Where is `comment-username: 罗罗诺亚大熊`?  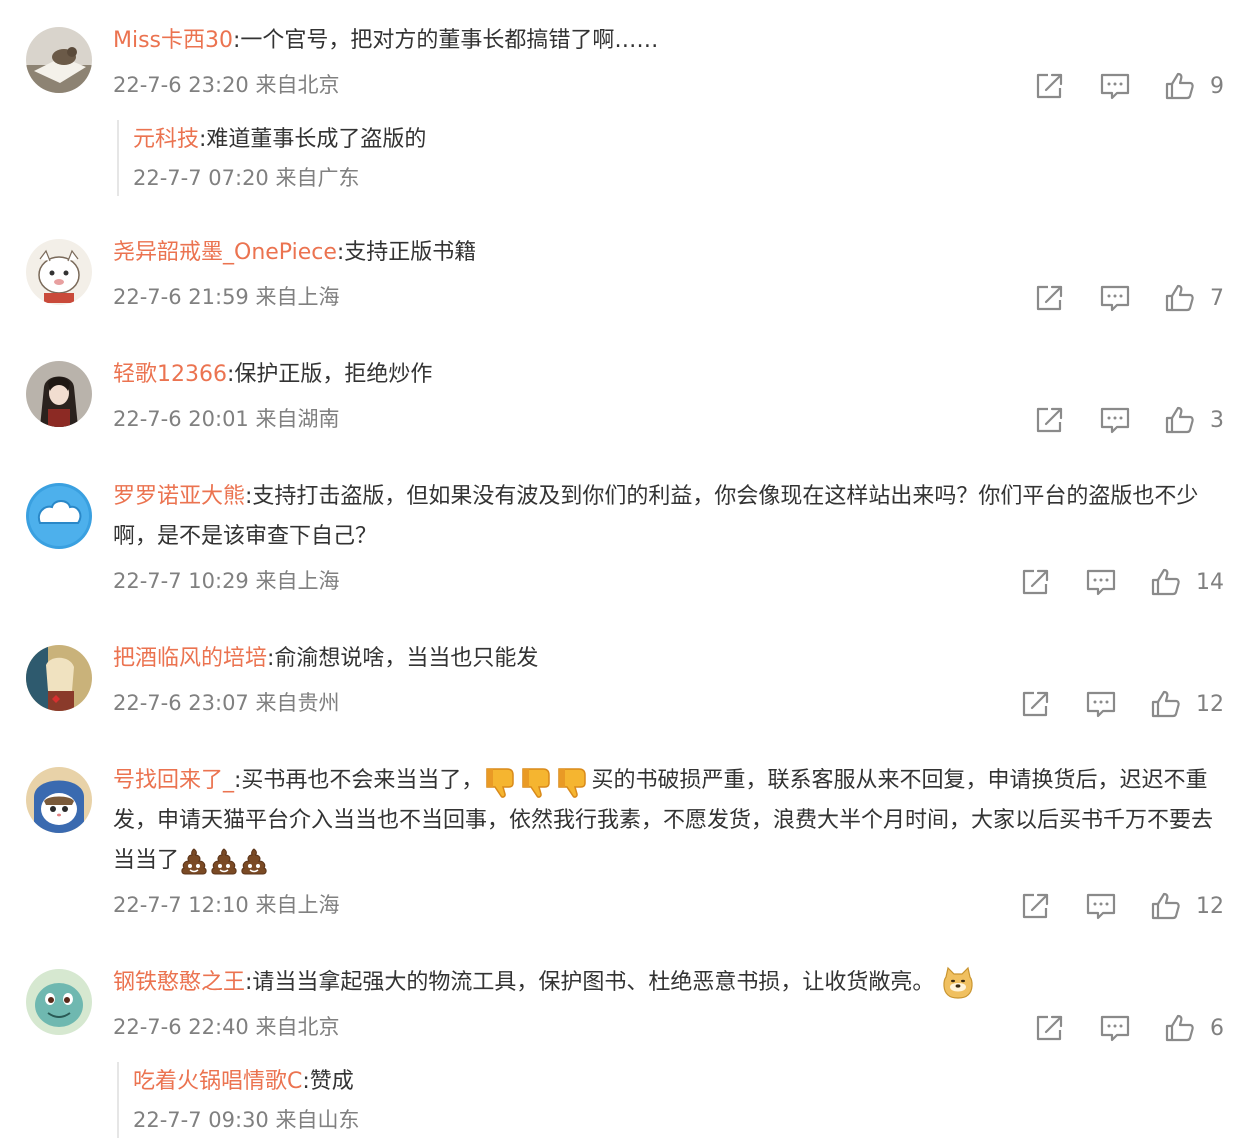 comment-username: 罗罗诺亚大熊 is located at coordinates (179, 496).